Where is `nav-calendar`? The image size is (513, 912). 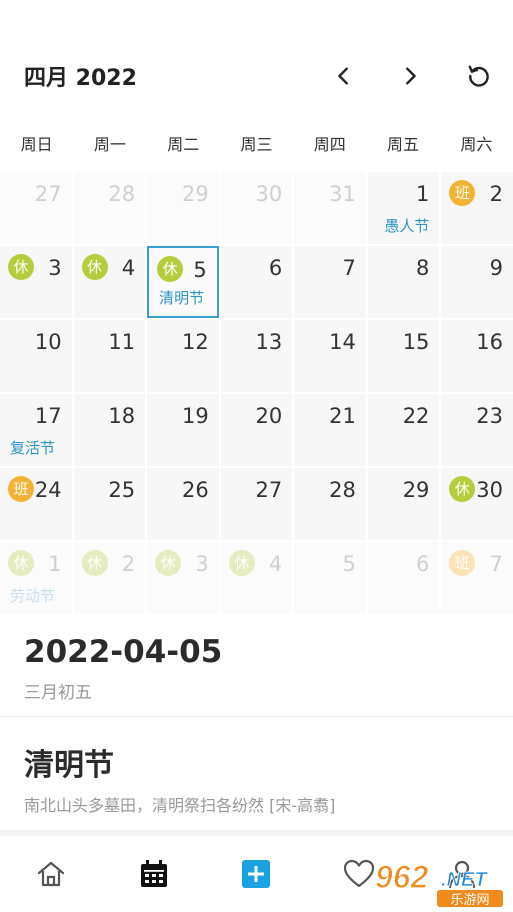
nav-calendar is located at coordinates (154, 874).